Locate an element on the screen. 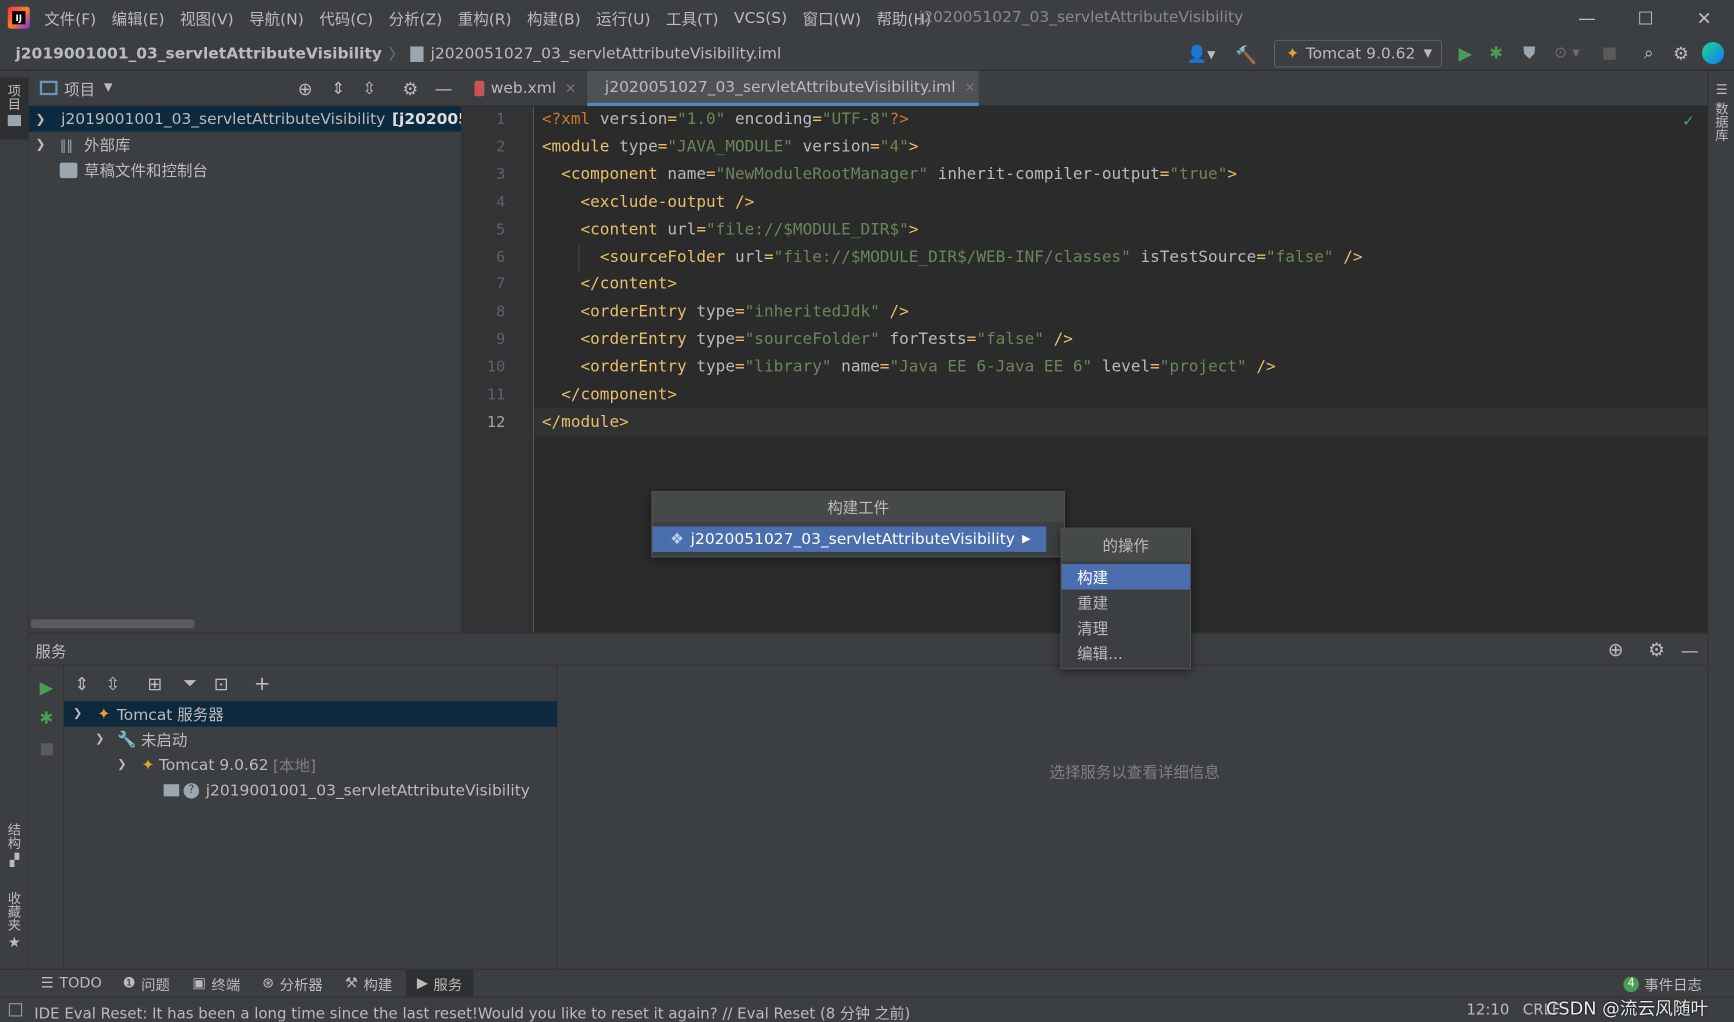 The width and height of the screenshot is (1734, 1022). menu-item: 构建(B) is located at coordinates (554, 18).